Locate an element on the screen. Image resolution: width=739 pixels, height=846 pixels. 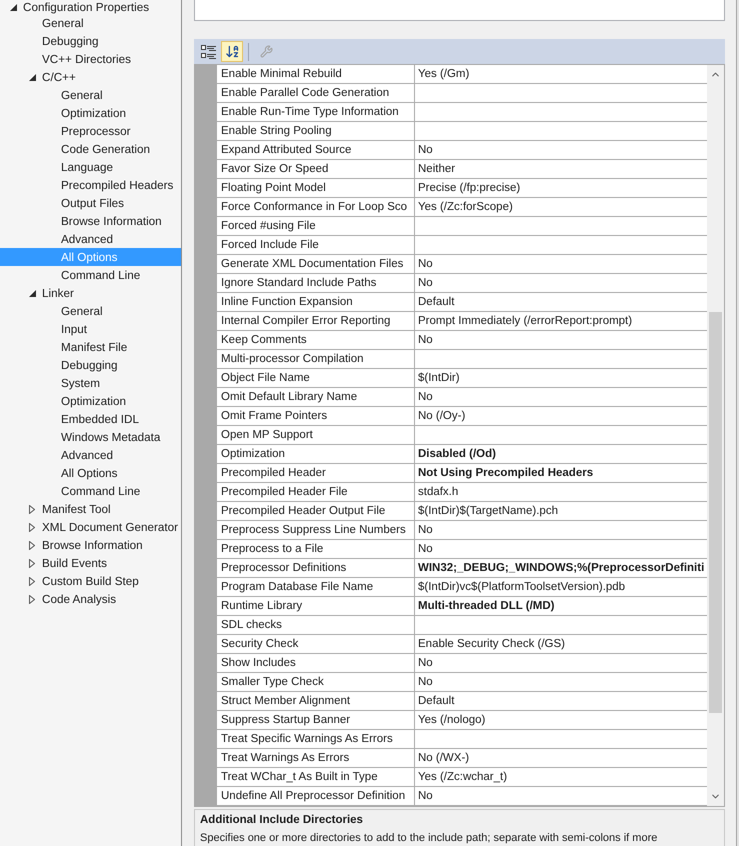
property-name: Precompiled Header is located at coordinates (316, 473).